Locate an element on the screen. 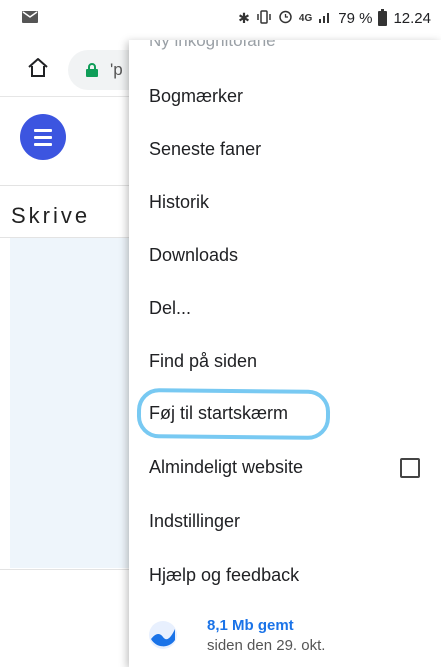 This screenshot has width=441, height=667. page-title: Skrive is located at coordinates (51, 215).